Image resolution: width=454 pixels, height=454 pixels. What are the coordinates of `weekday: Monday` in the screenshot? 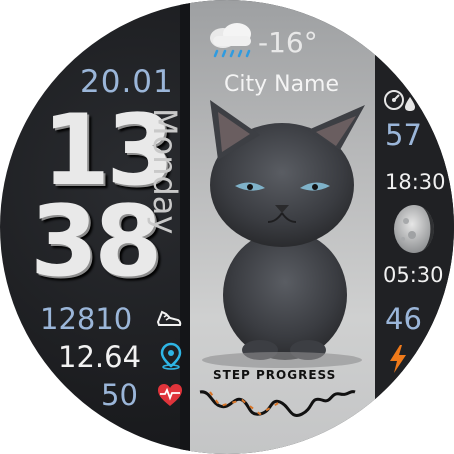 It's located at (165, 171).